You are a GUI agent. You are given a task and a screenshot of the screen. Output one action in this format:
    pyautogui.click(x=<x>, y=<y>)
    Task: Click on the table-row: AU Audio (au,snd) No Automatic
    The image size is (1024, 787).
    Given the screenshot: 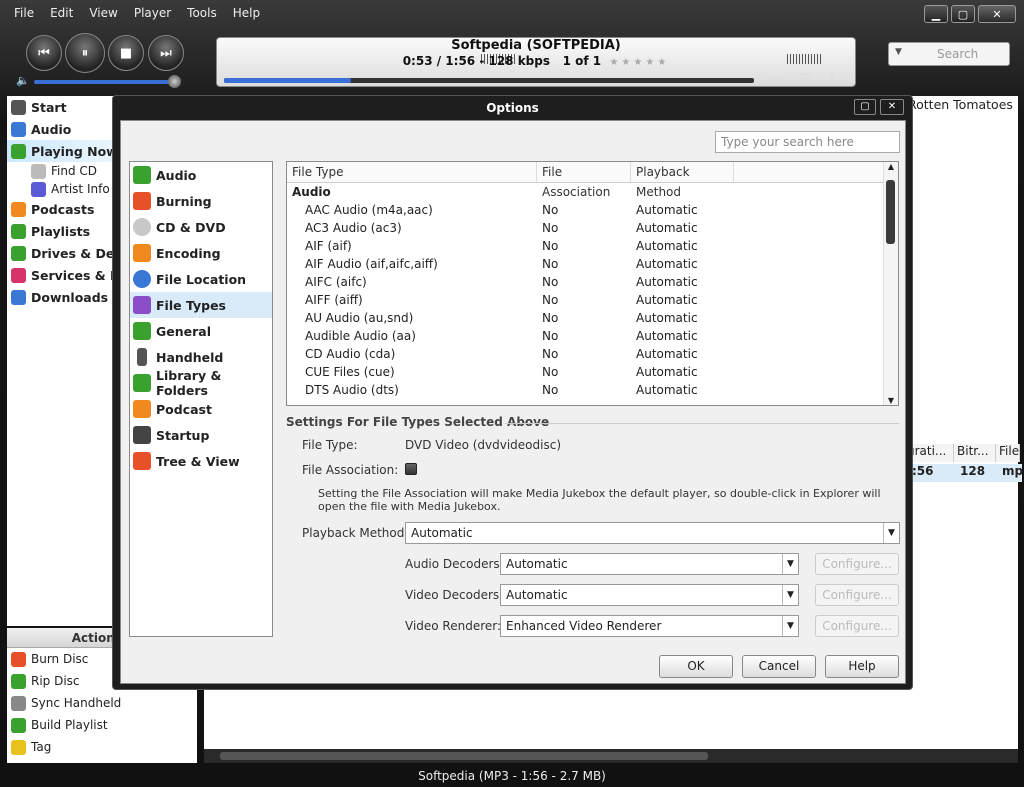 What is the action you would take?
    pyautogui.click(x=592, y=318)
    